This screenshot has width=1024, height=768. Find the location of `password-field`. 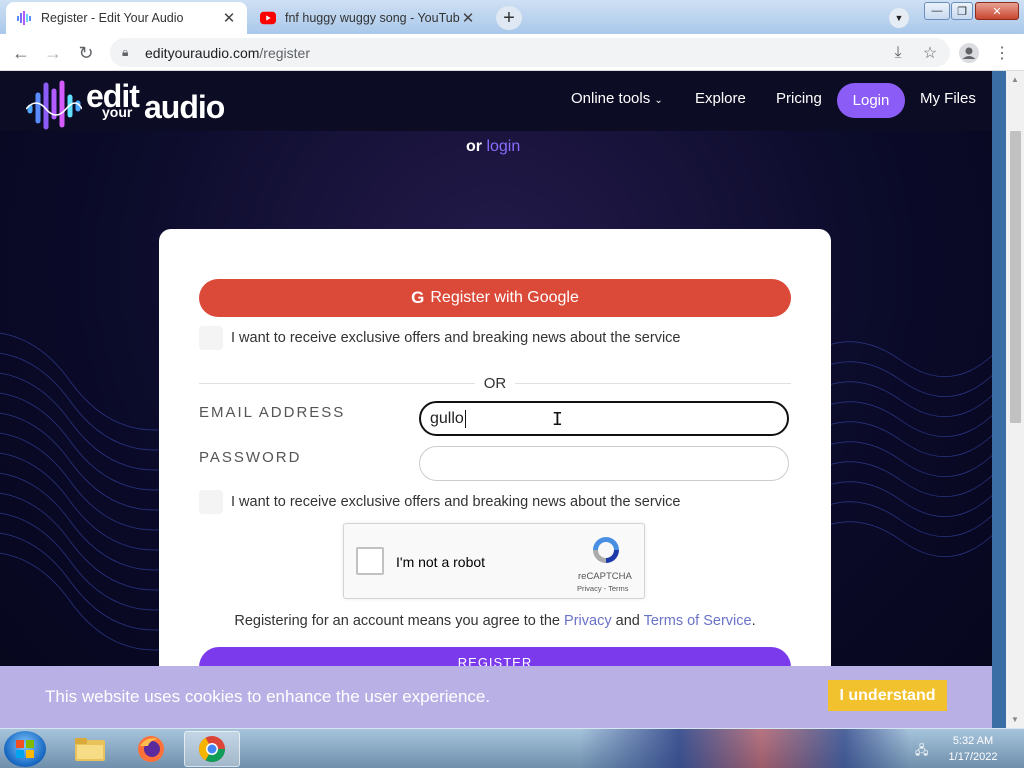

password-field is located at coordinates (604, 463).